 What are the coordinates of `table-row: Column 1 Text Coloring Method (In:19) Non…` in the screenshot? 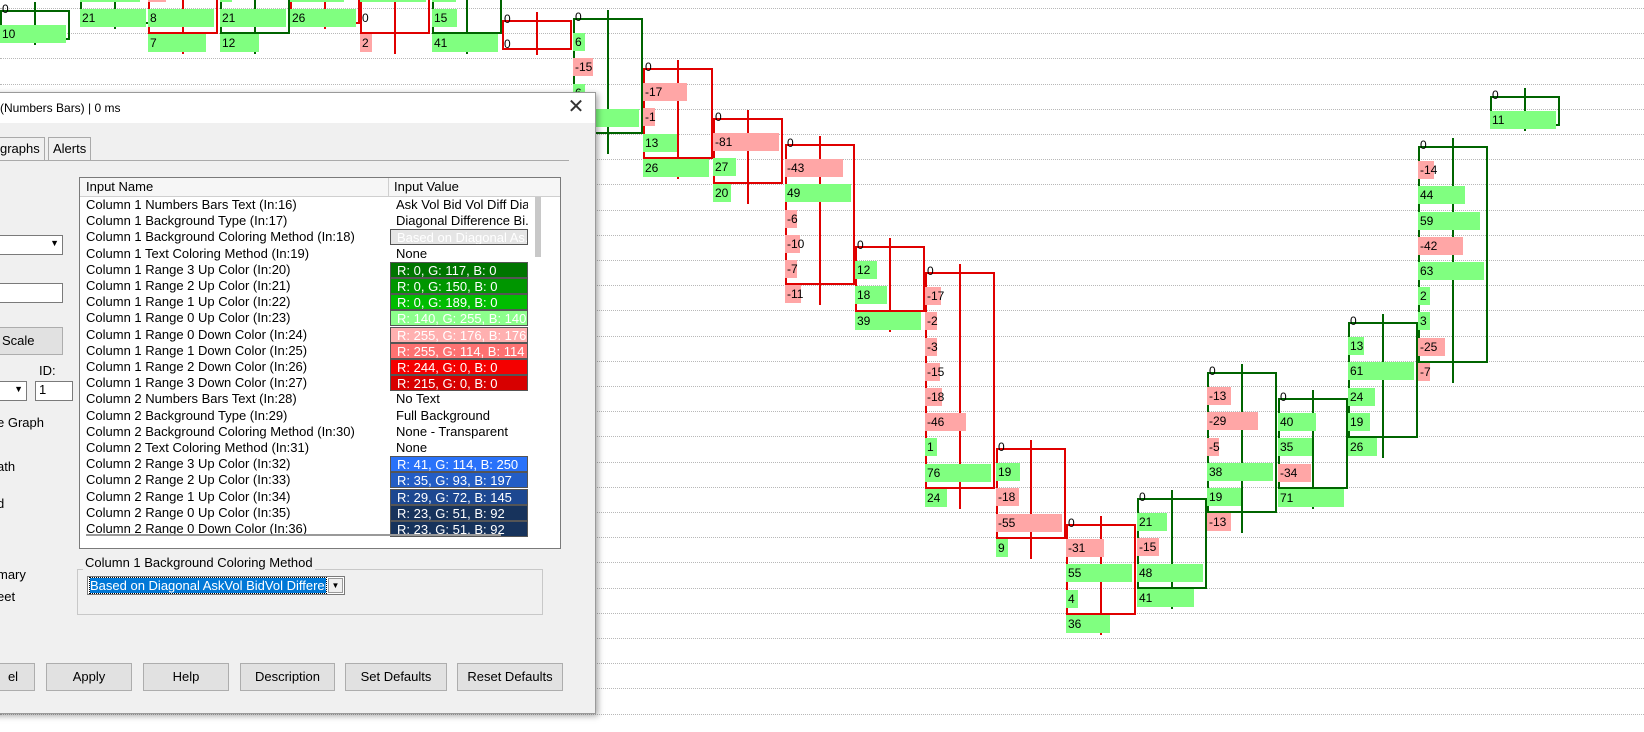 It's located at (305, 254).